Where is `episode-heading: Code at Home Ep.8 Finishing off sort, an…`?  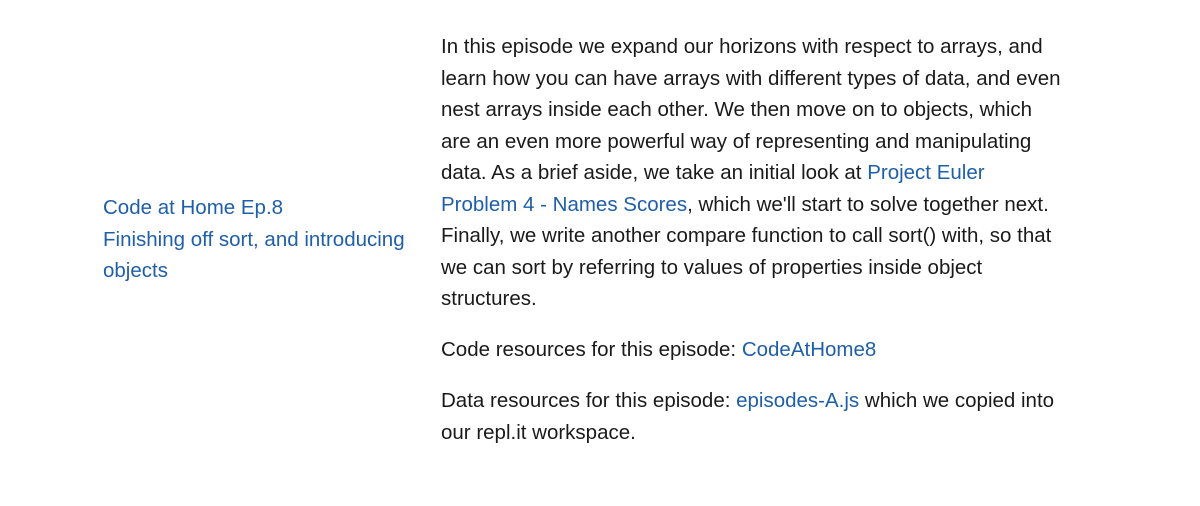 episode-heading: Code at Home Ep.8 Finishing off sort, an… is located at coordinates (263, 239).